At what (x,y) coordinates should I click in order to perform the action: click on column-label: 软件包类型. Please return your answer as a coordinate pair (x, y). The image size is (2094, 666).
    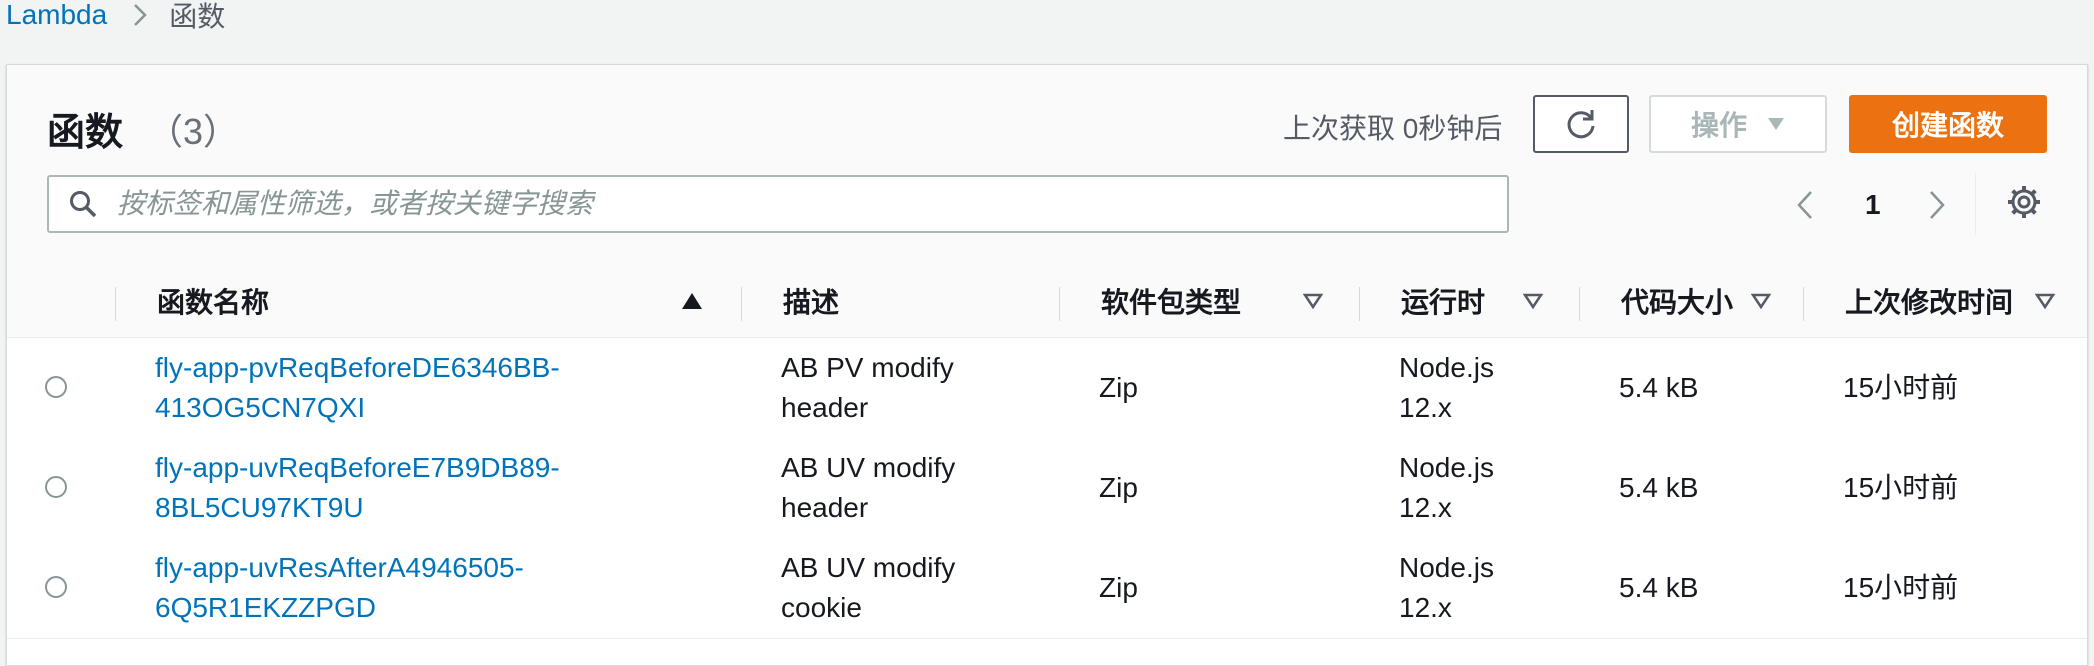
    Looking at the image, I should click on (1171, 302).